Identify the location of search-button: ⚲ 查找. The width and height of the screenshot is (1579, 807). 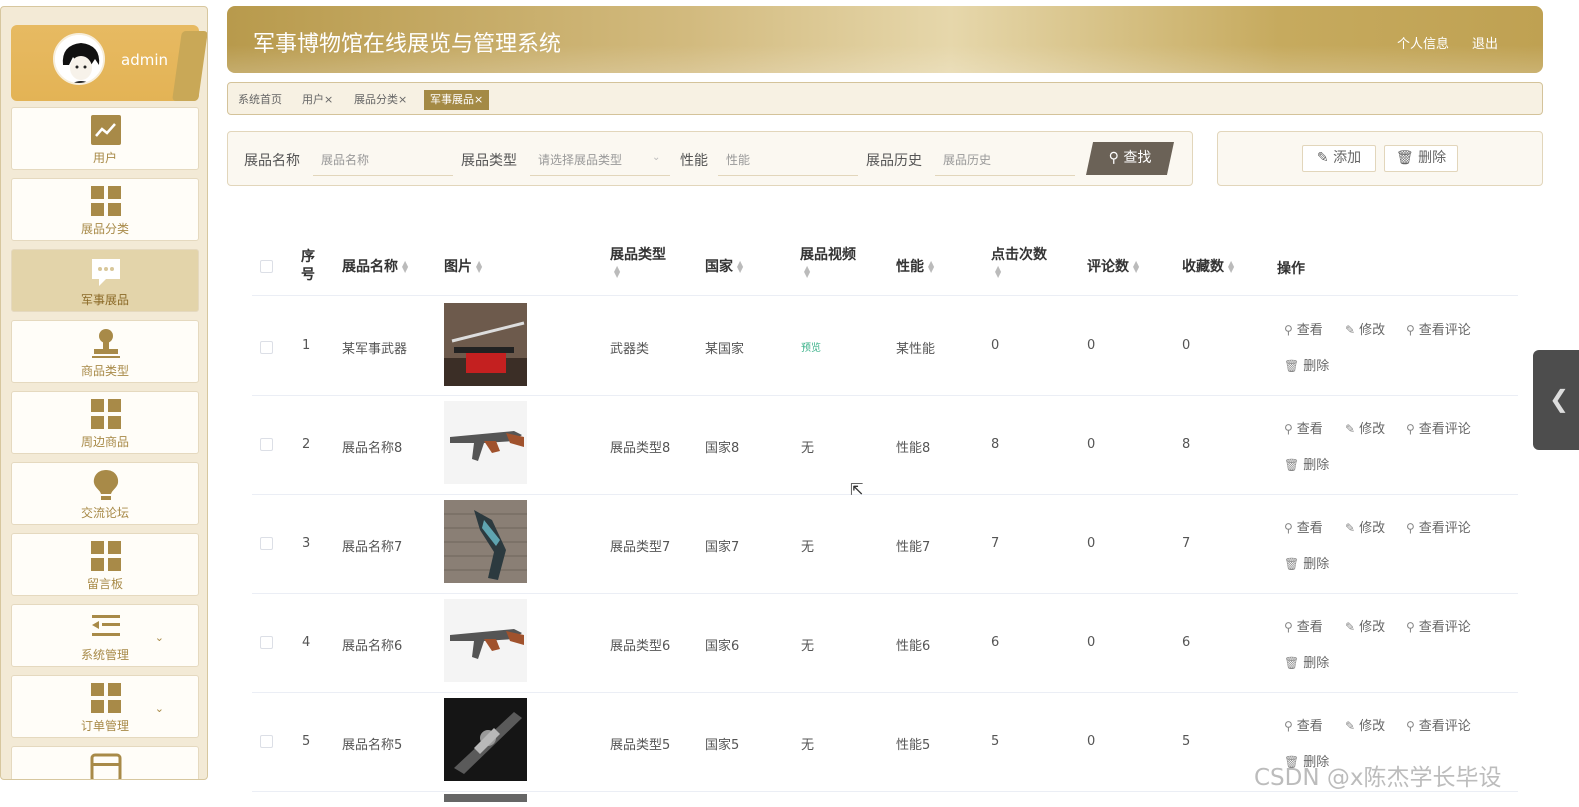
(1130, 158).